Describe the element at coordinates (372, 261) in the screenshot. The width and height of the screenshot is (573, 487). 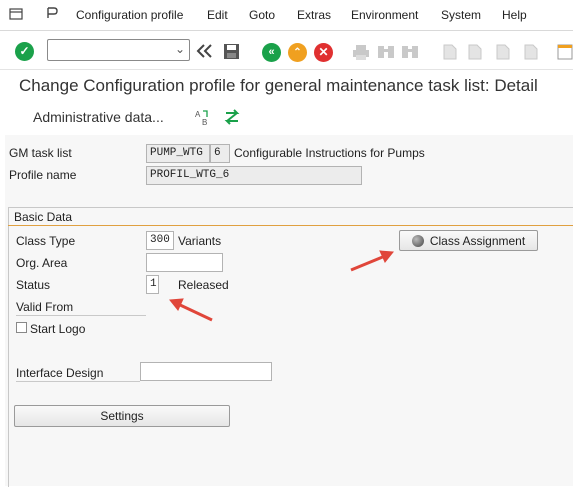
I see `arrow-to-class-assignment` at that location.